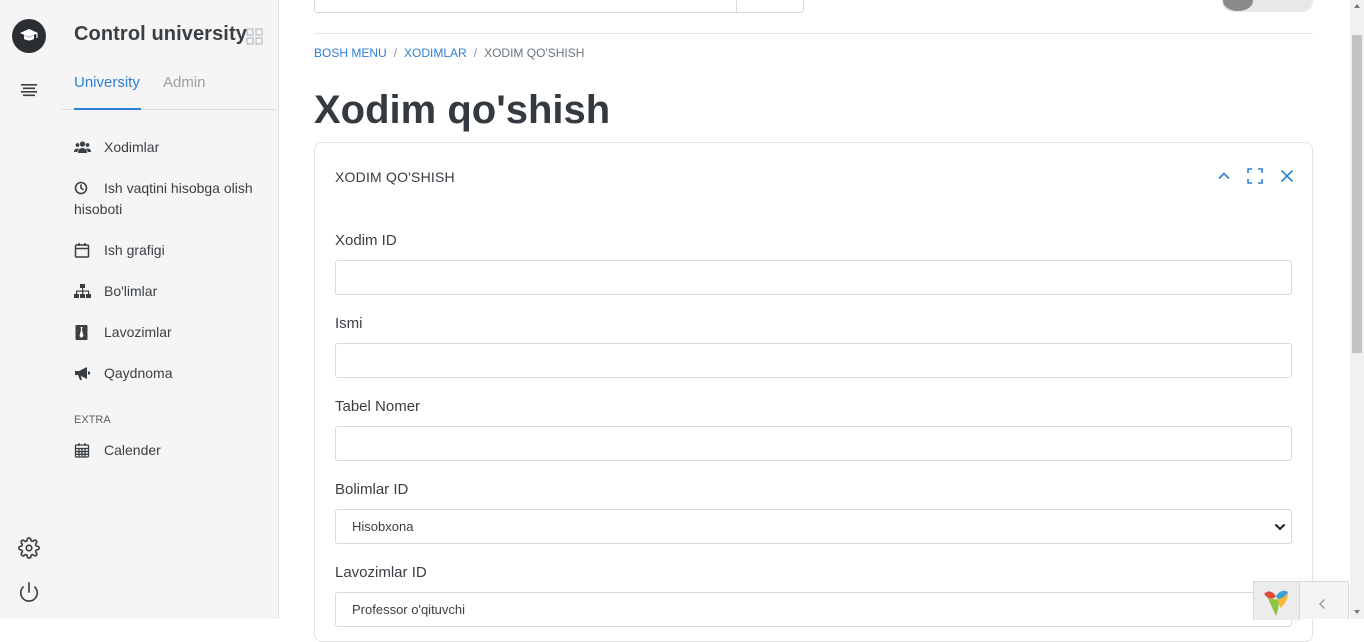 The height and width of the screenshot is (642, 1364). What do you see at coordinates (1277, 601) in the screenshot?
I see `yii-logo-icon` at bounding box center [1277, 601].